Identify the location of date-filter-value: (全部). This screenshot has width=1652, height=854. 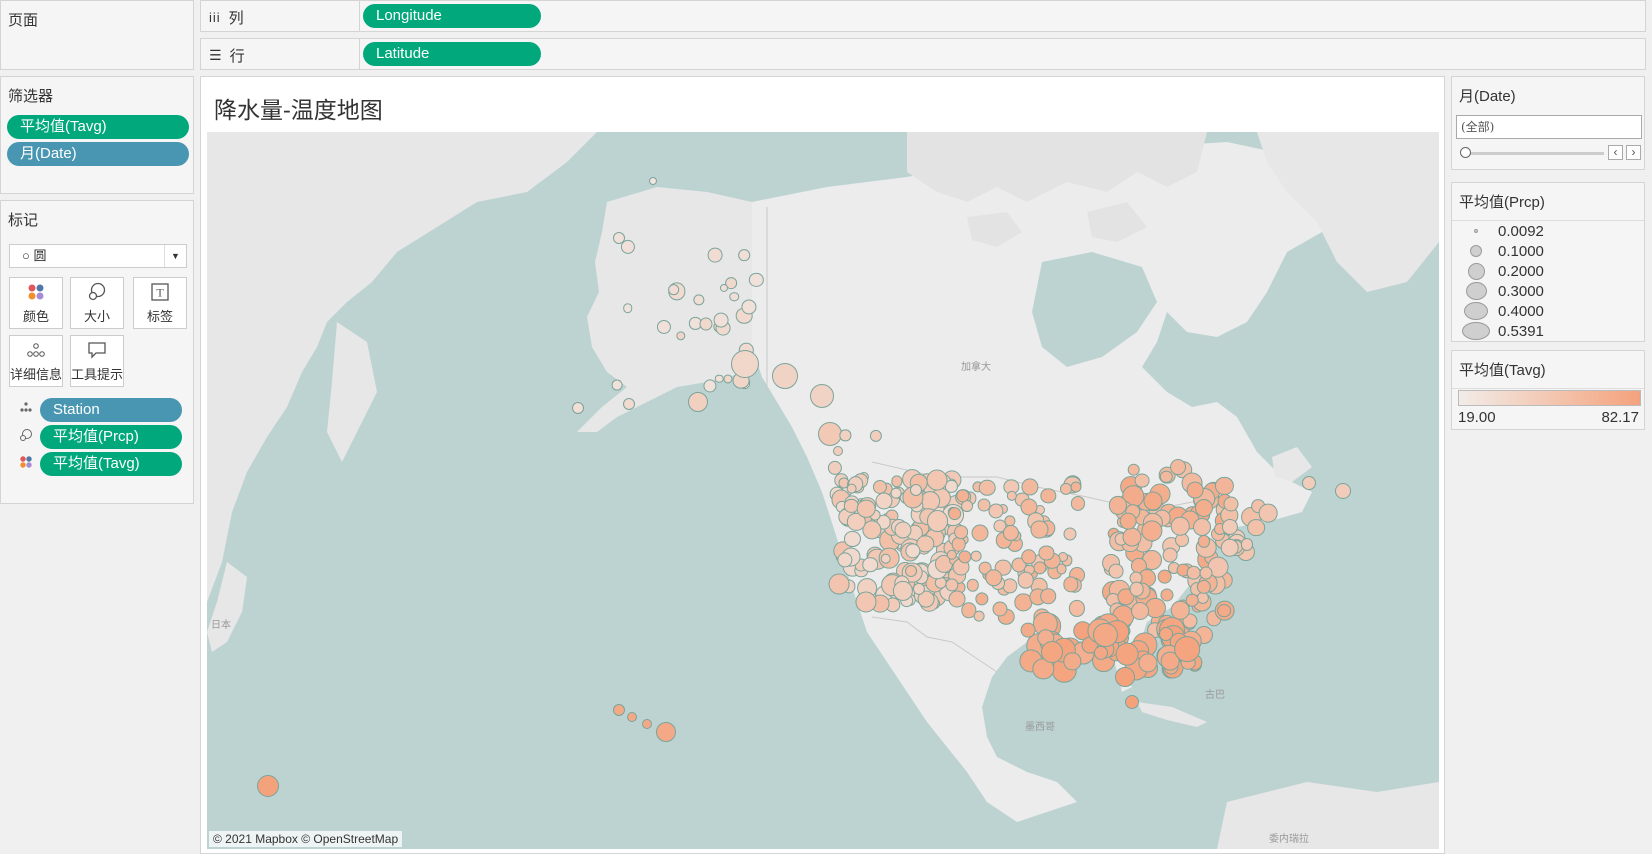
(1549, 127).